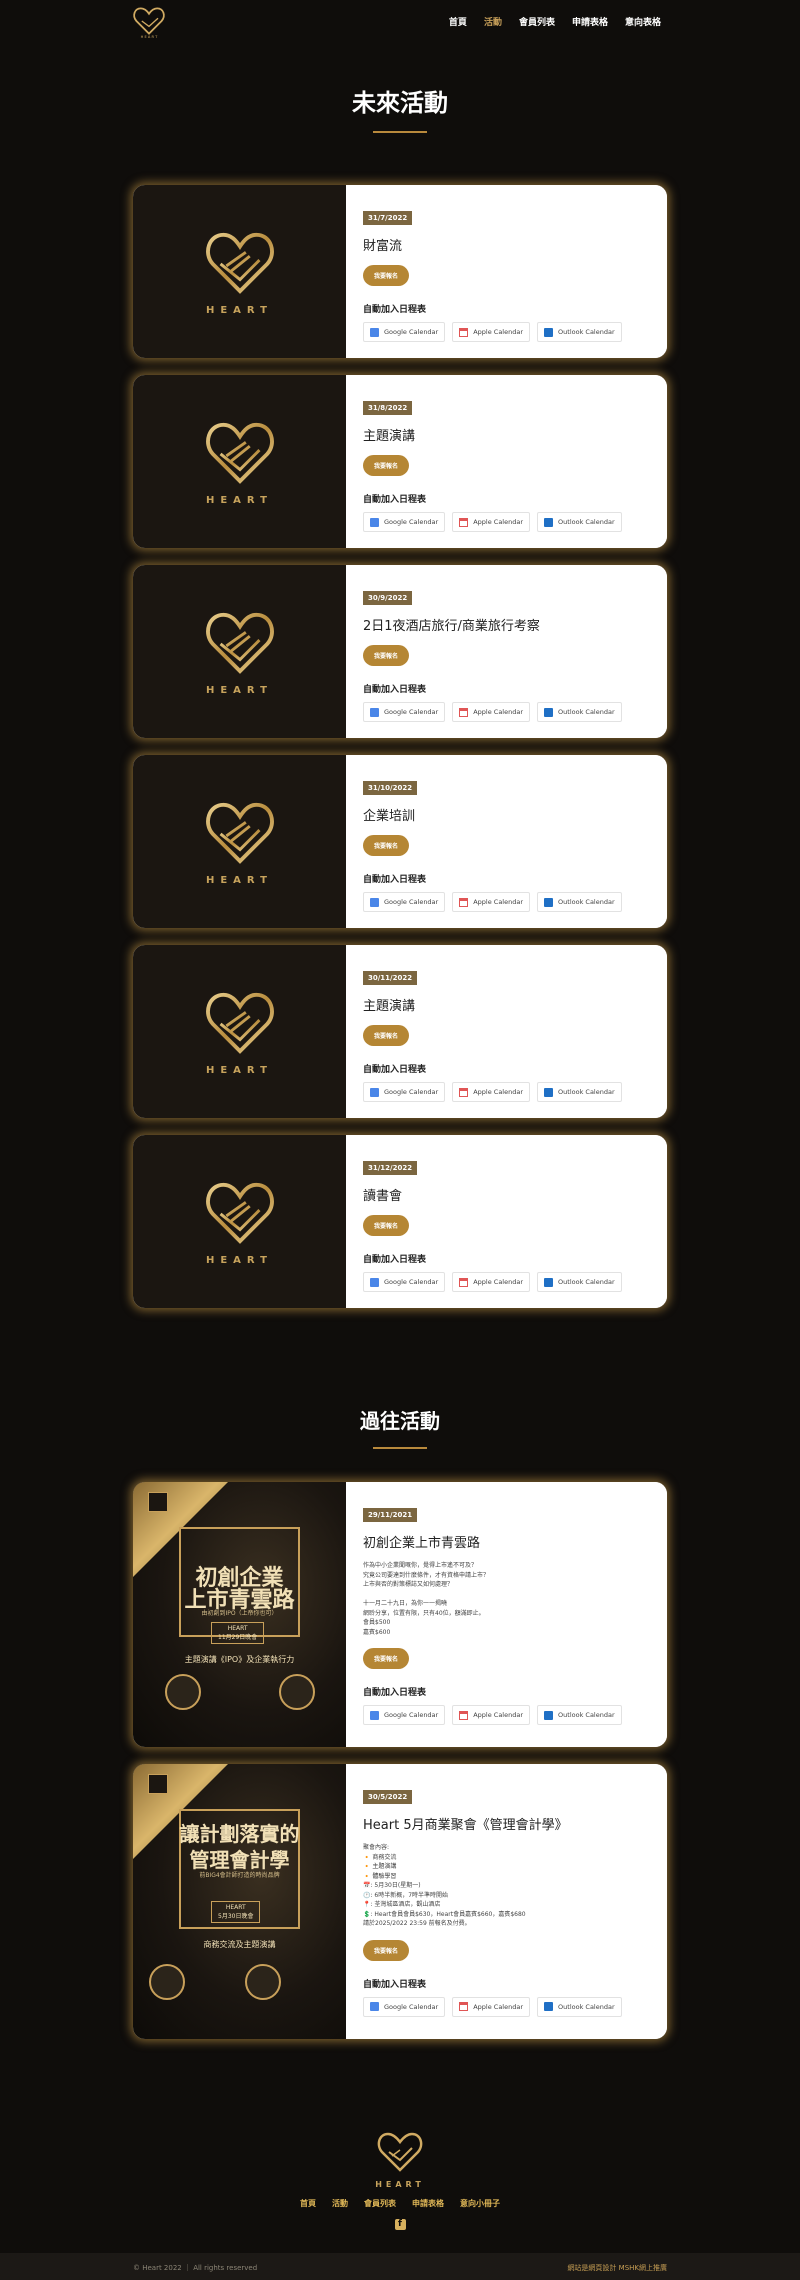 The image size is (800, 2280). Describe the element at coordinates (400, 2224) in the screenshot. I see `facebook-icon: f` at that location.